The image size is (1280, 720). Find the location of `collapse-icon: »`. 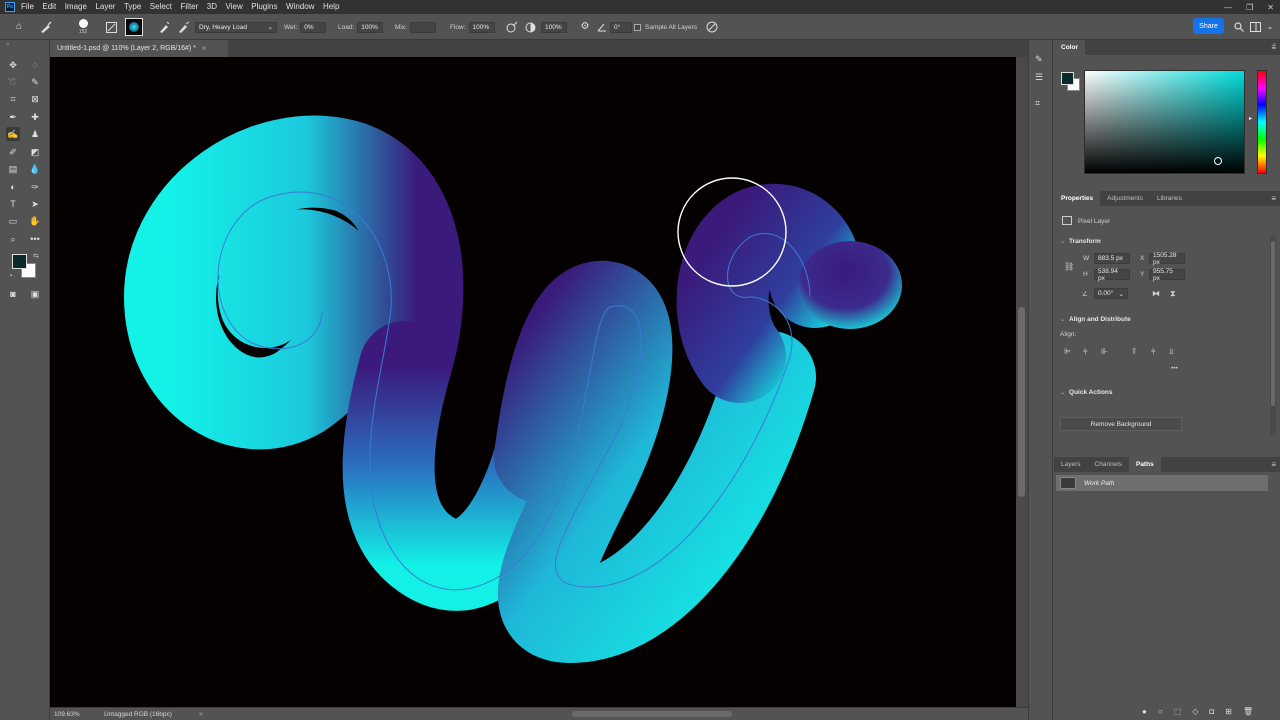

collapse-icon: » is located at coordinates (7, 45).